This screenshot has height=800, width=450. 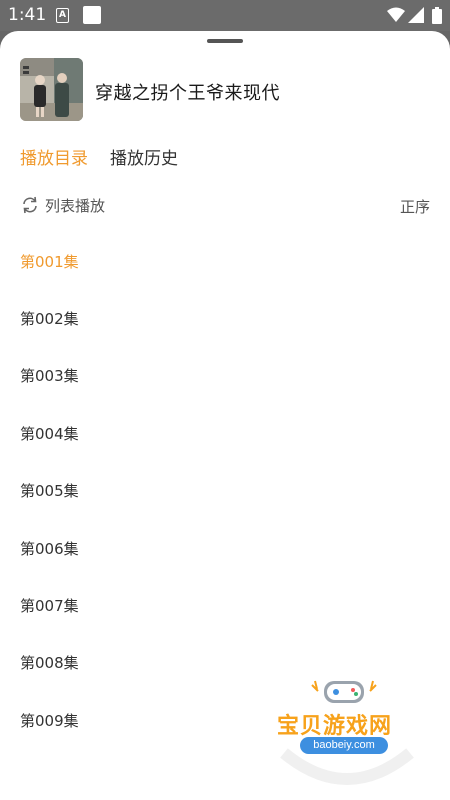 What do you see at coordinates (170, 491) in the screenshot?
I see `episode-item: 第005集` at bounding box center [170, 491].